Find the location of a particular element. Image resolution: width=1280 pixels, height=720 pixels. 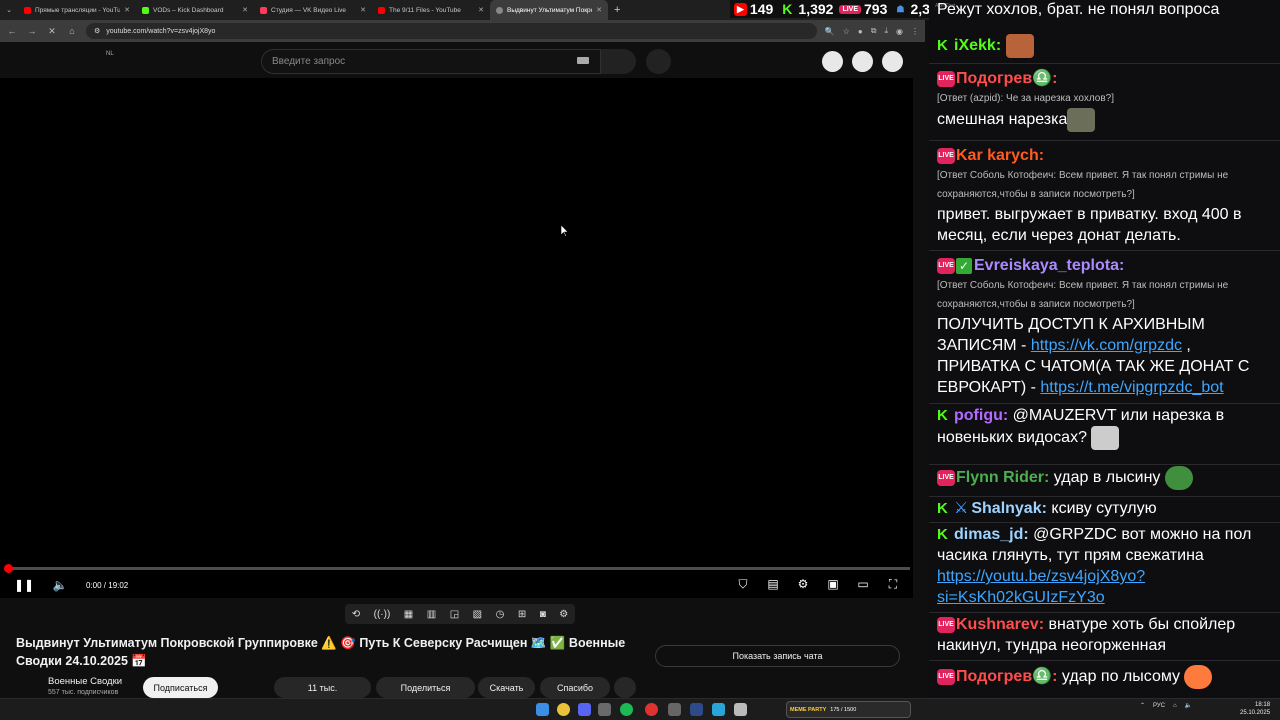

new-tab-button: + is located at coordinates (617, 10).